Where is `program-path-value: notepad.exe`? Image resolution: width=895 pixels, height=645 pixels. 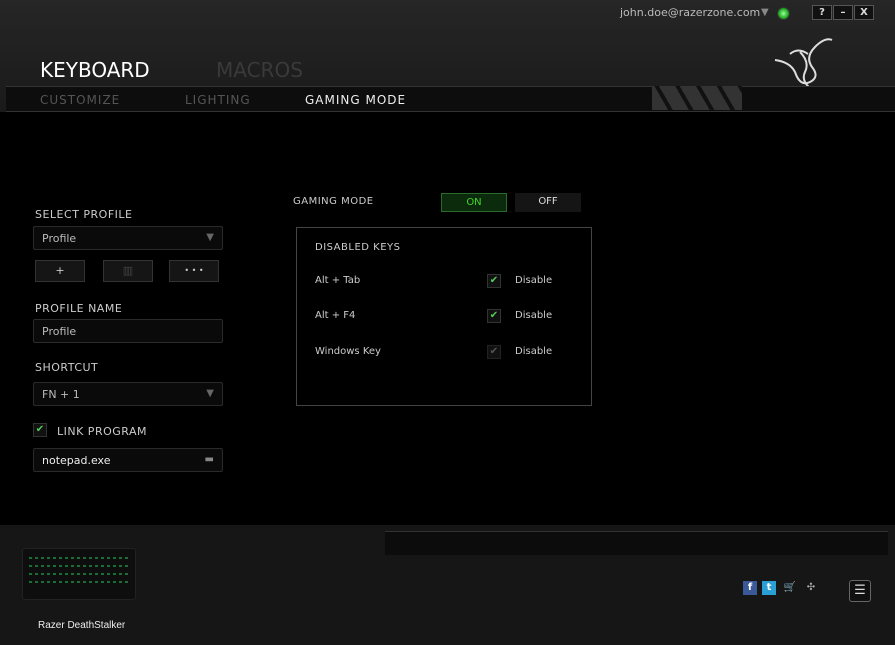 program-path-value: notepad.exe is located at coordinates (76, 460).